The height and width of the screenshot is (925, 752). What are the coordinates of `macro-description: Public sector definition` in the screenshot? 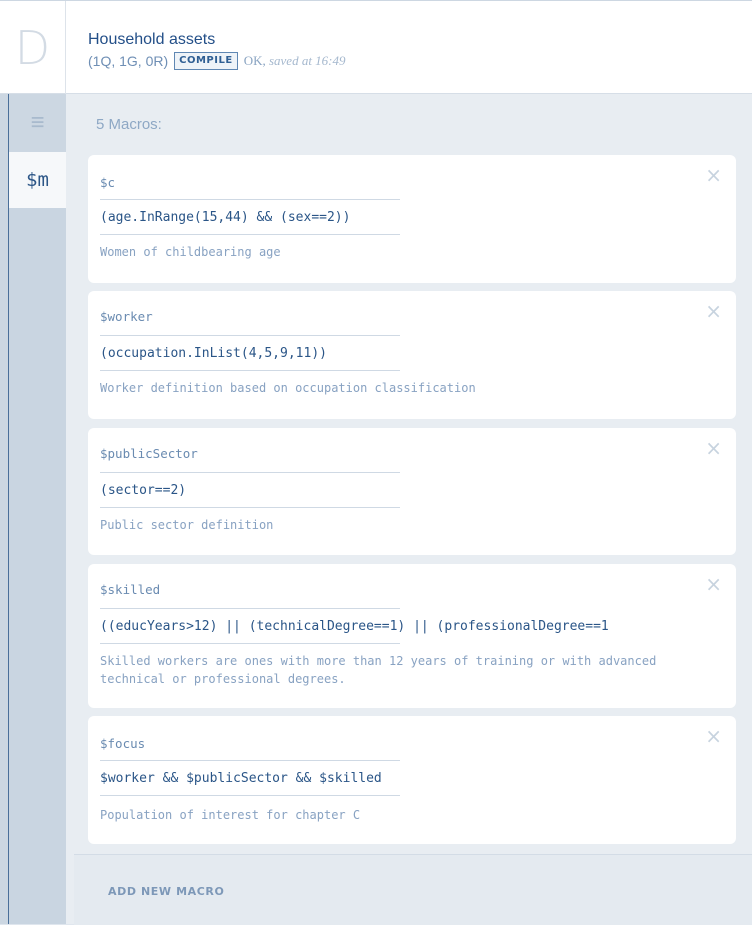 It's located at (410, 525).